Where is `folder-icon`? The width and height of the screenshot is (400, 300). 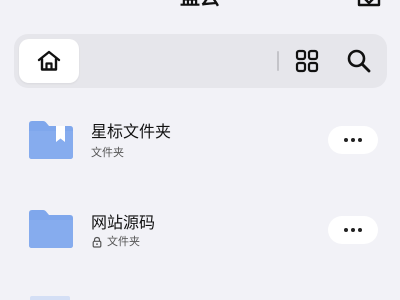
folder-icon is located at coordinates (51, 229).